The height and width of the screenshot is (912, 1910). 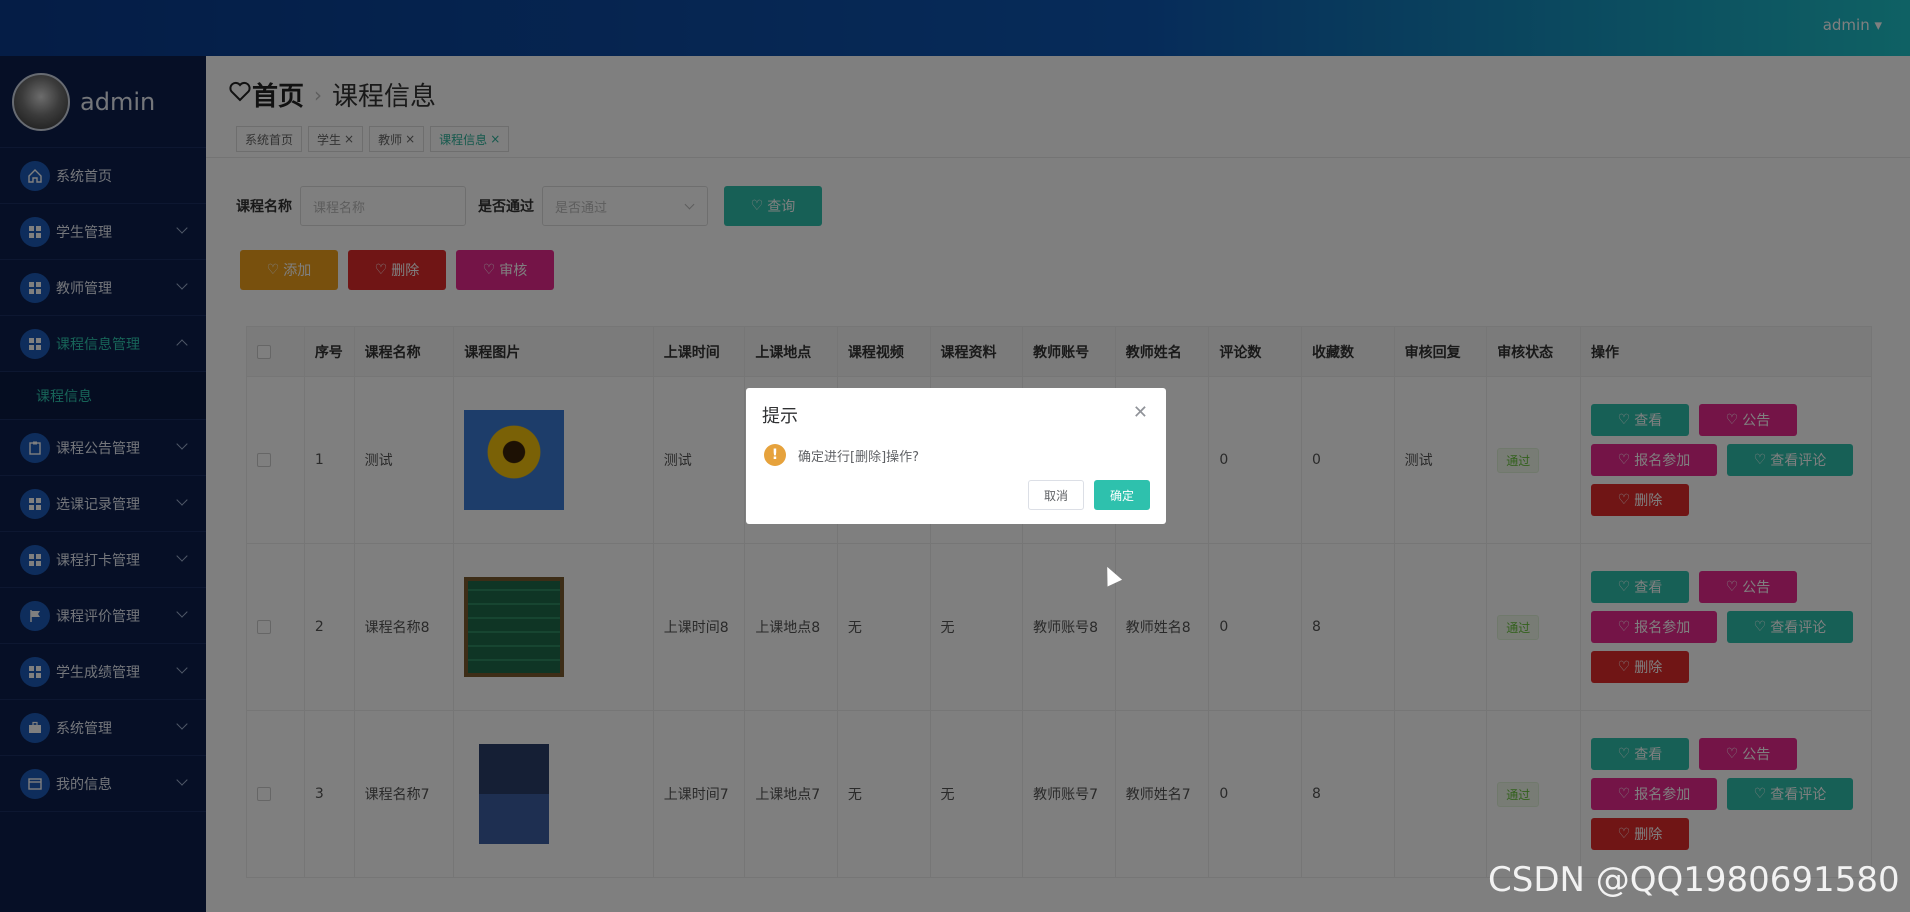 What do you see at coordinates (780, 416) in the screenshot?
I see `dialog-title: 提示` at bounding box center [780, 416].